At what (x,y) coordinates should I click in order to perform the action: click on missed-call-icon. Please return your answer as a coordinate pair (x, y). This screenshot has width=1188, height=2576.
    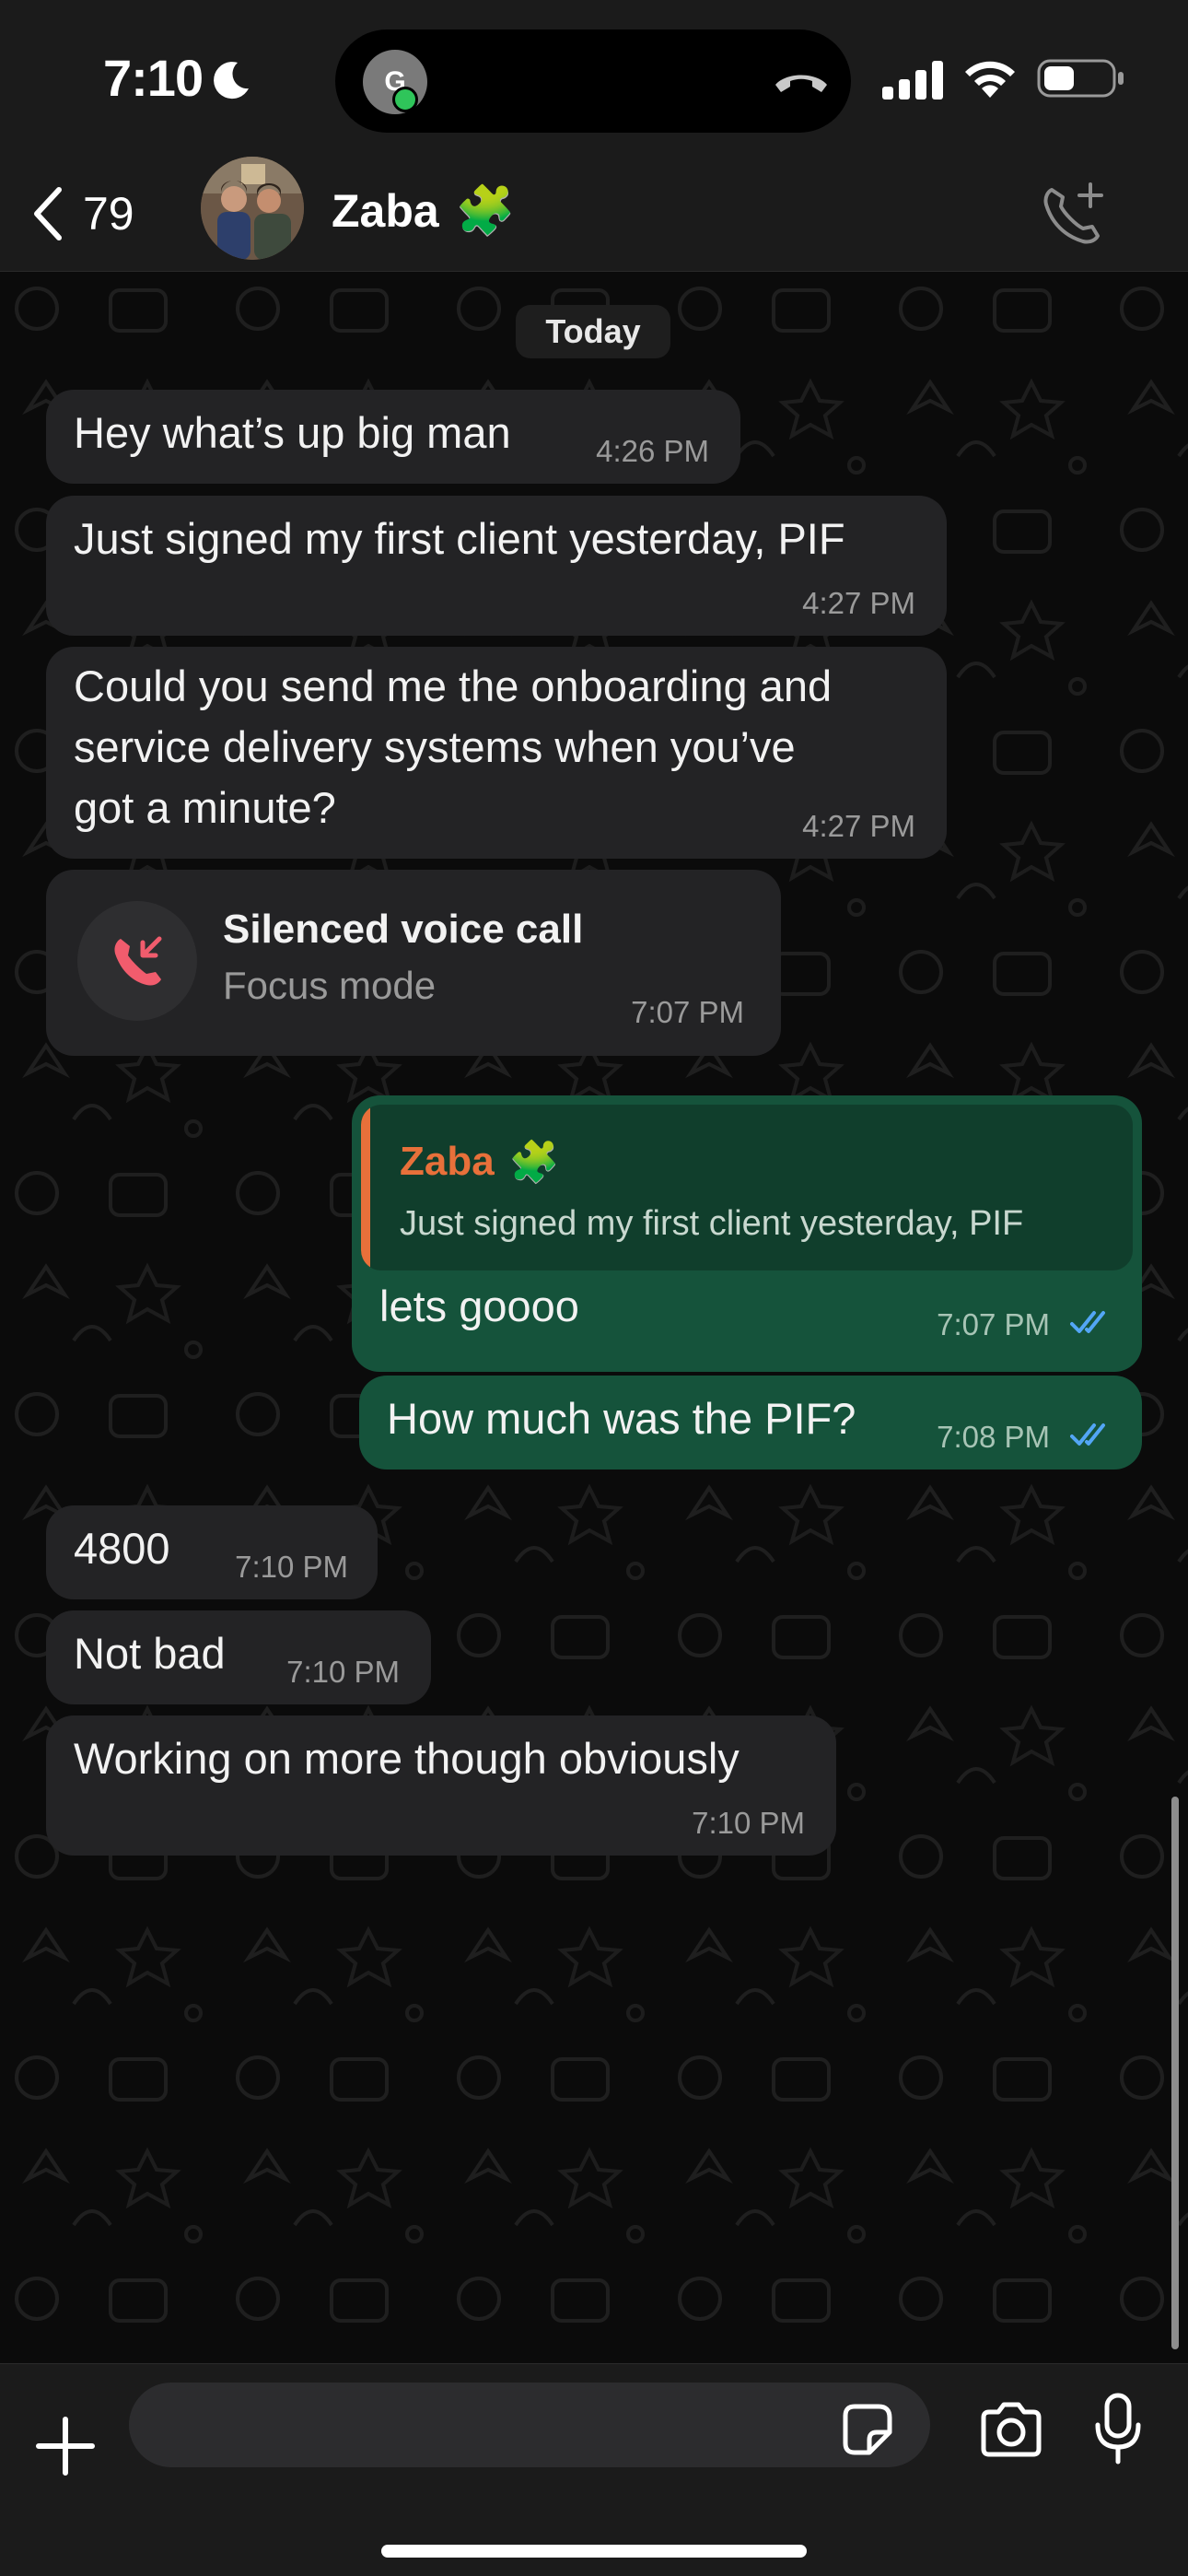
    Looking at the image, I should click on (138, 961).